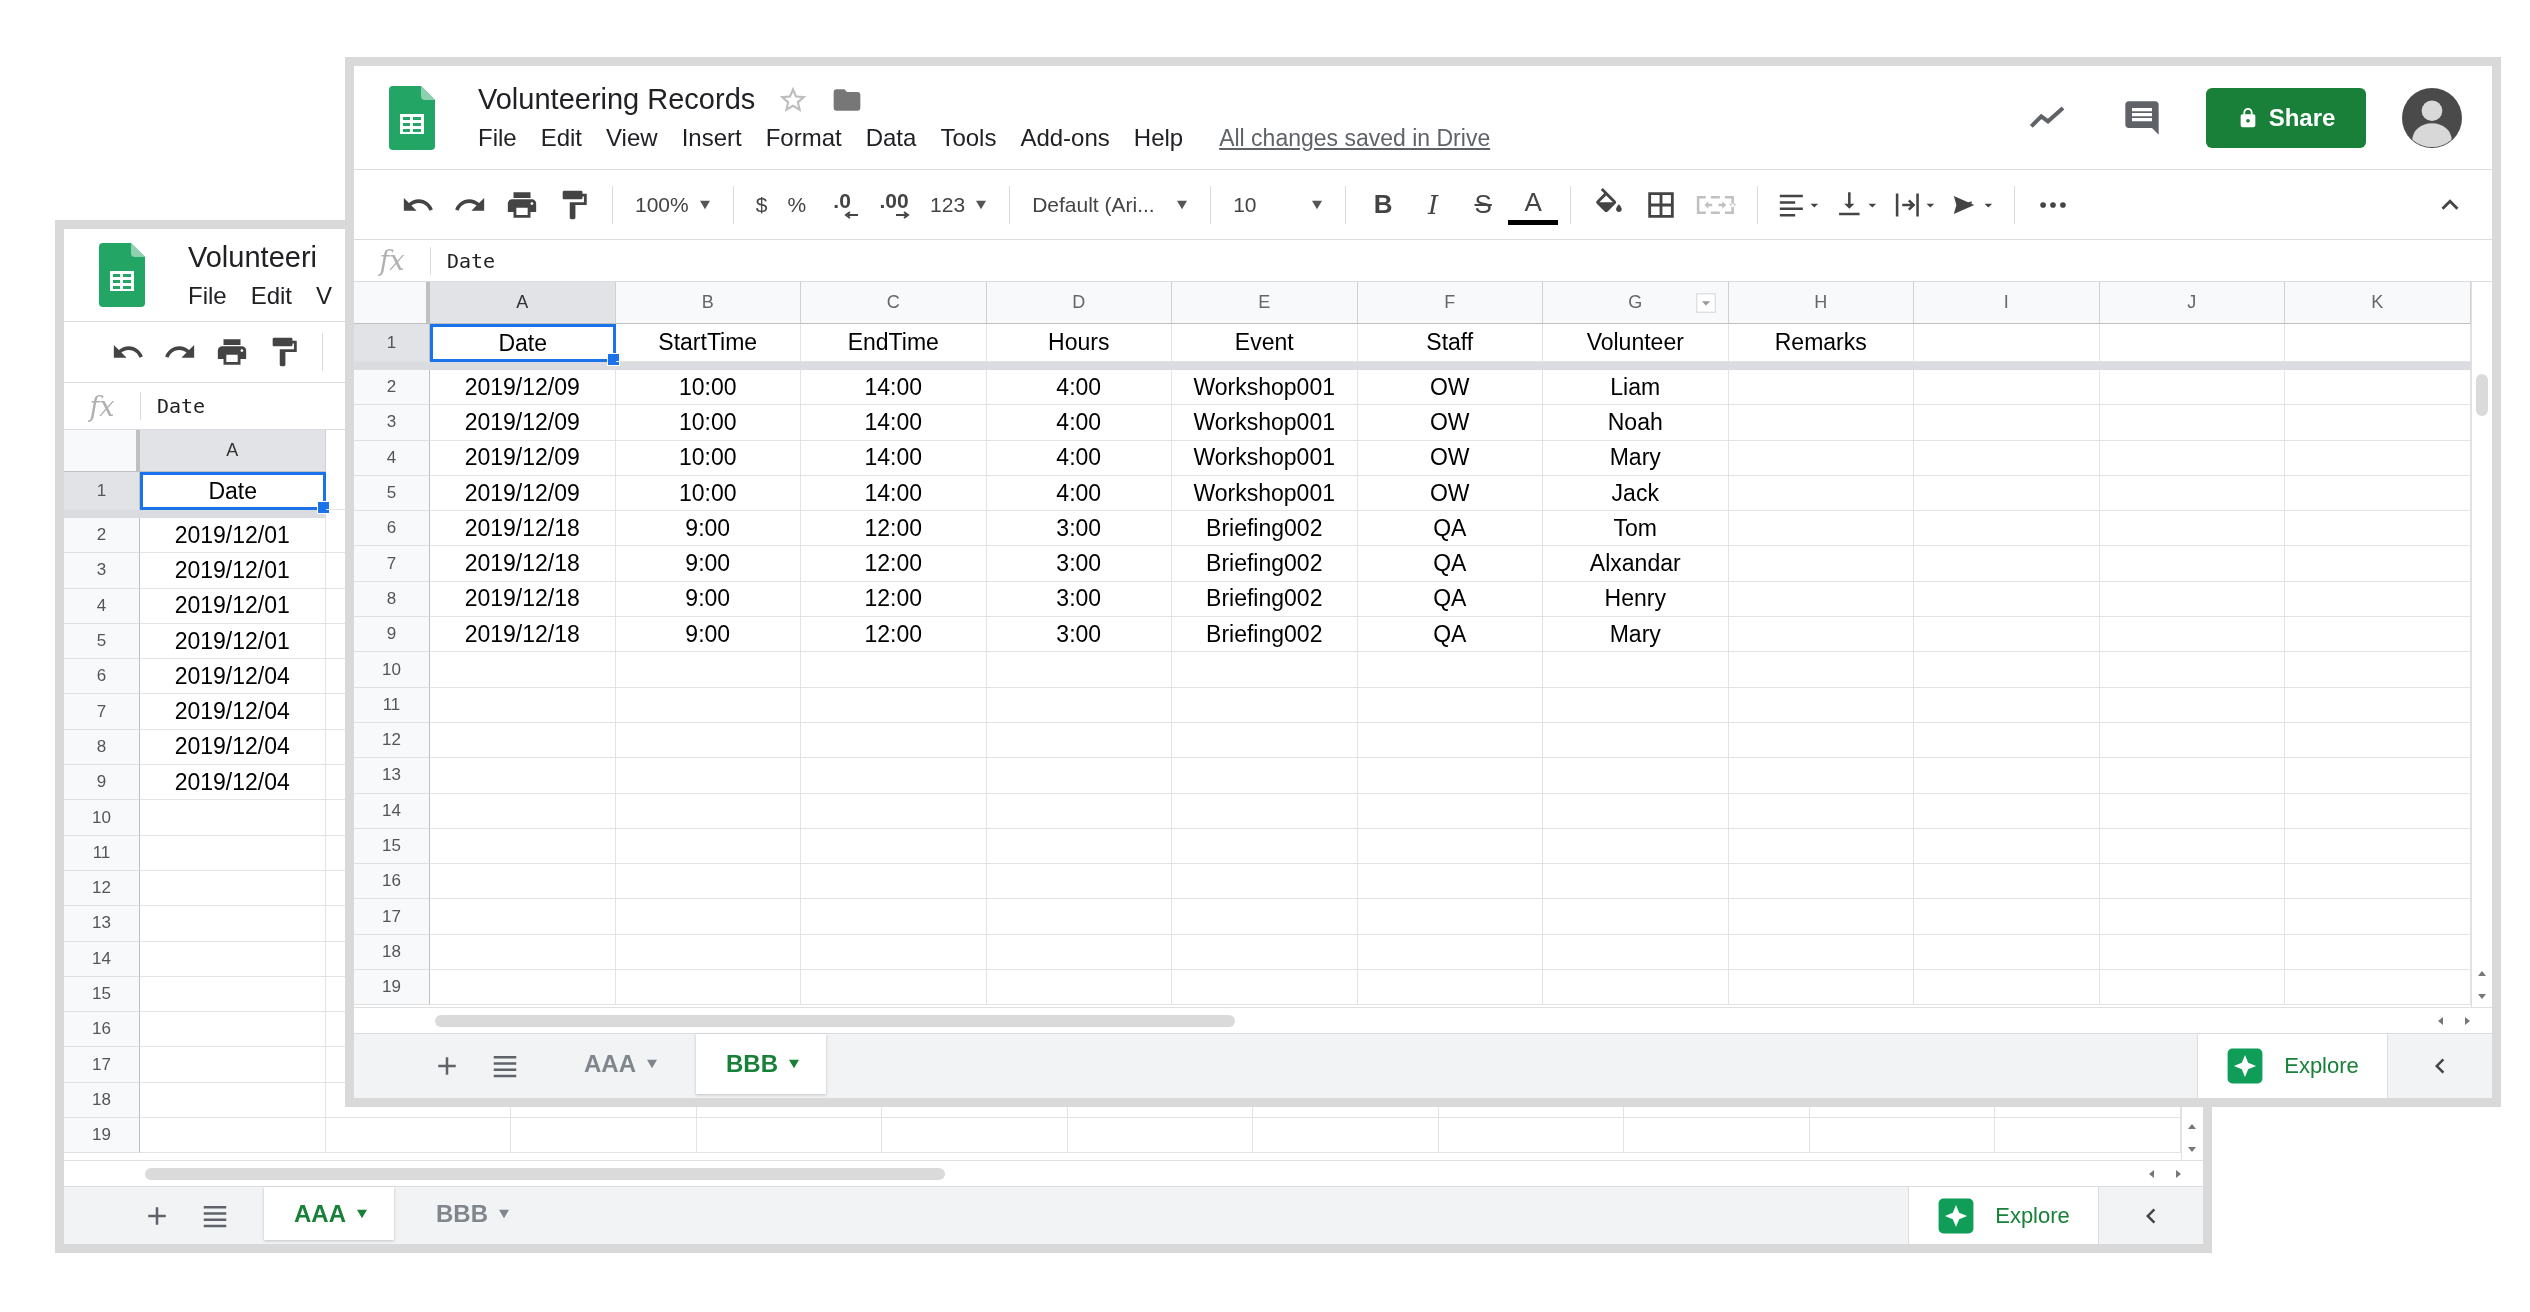 The height and width of the screenshot is (1312, 2530). I want to click on currency-format-button: $, so click(761, 204).